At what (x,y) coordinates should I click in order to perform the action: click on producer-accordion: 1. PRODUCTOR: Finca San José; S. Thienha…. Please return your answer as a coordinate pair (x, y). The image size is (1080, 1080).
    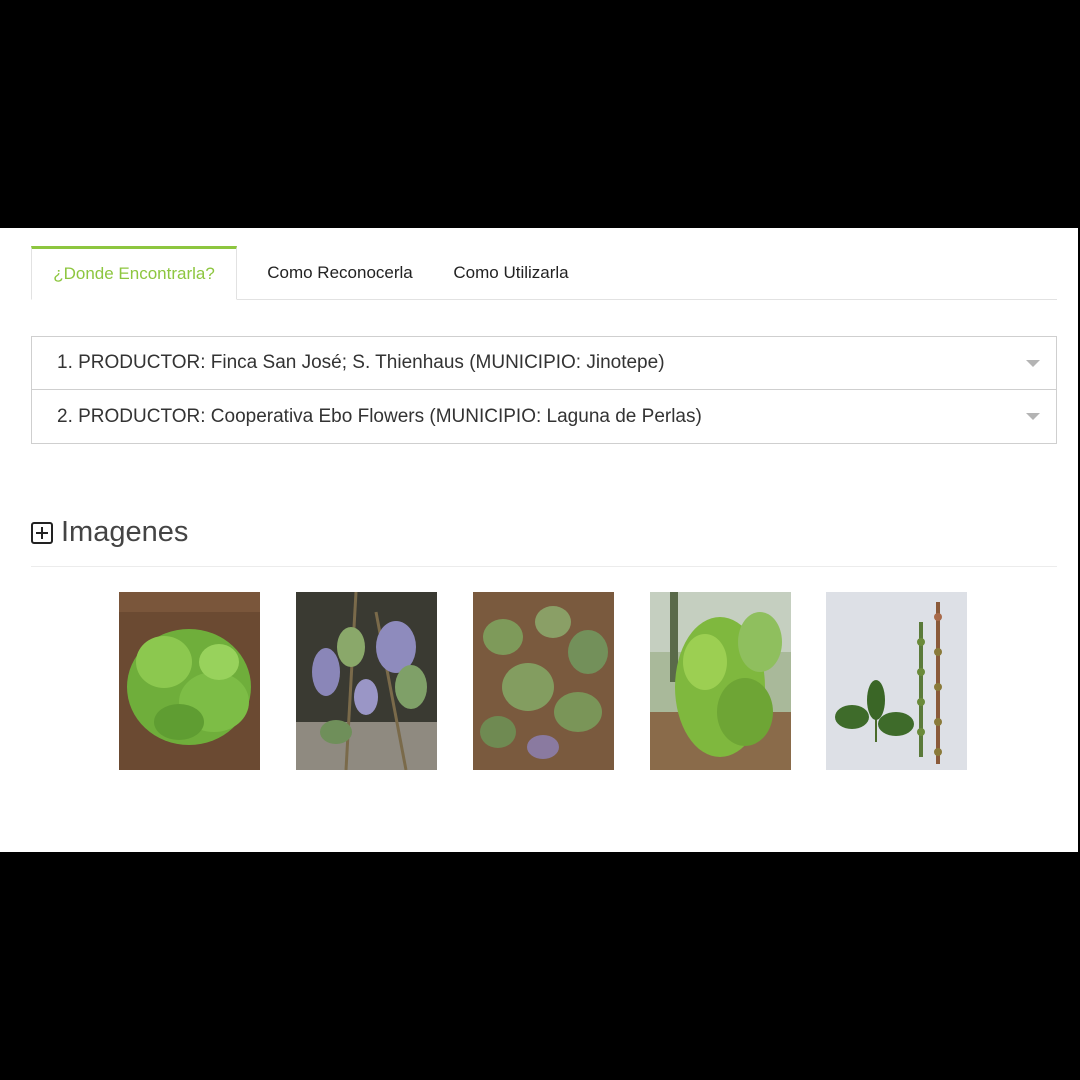
    Looking at the image, I should click on (544, 390).